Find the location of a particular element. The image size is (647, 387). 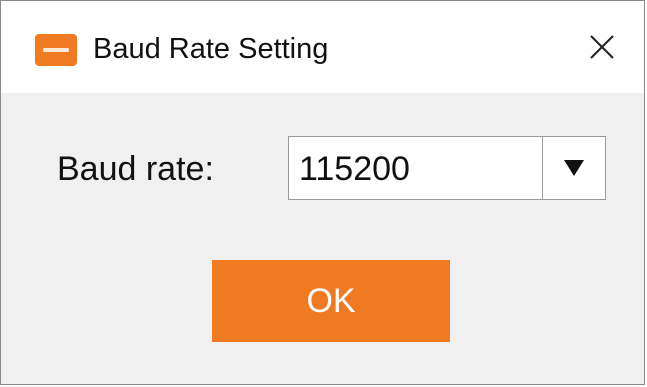

dropdown-arrow-button is located at coordinates (574, 168).